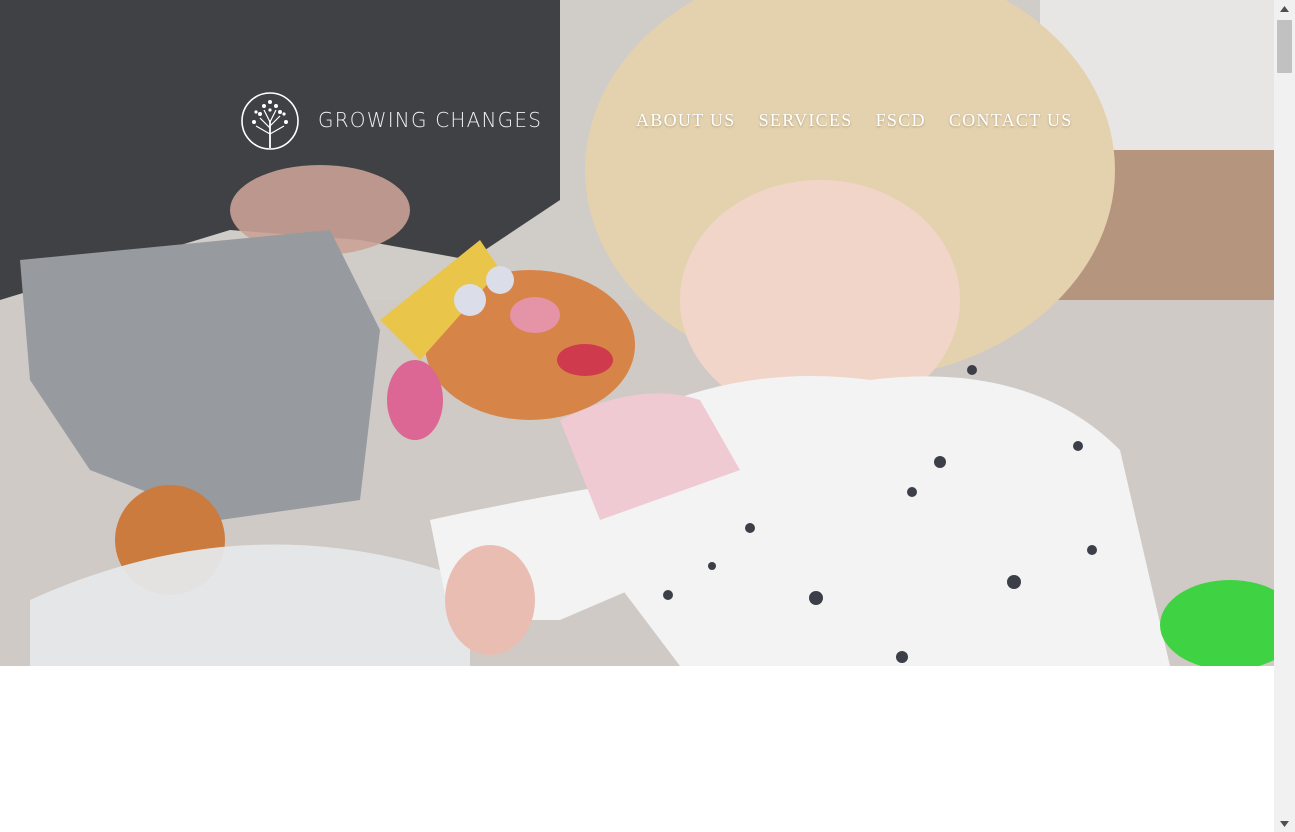 This screenshot has height=832, width=1295. Describe the element at coordinates (686, 120) in the screenshot. I see `nav-about-us: ABOUT US` at that location.